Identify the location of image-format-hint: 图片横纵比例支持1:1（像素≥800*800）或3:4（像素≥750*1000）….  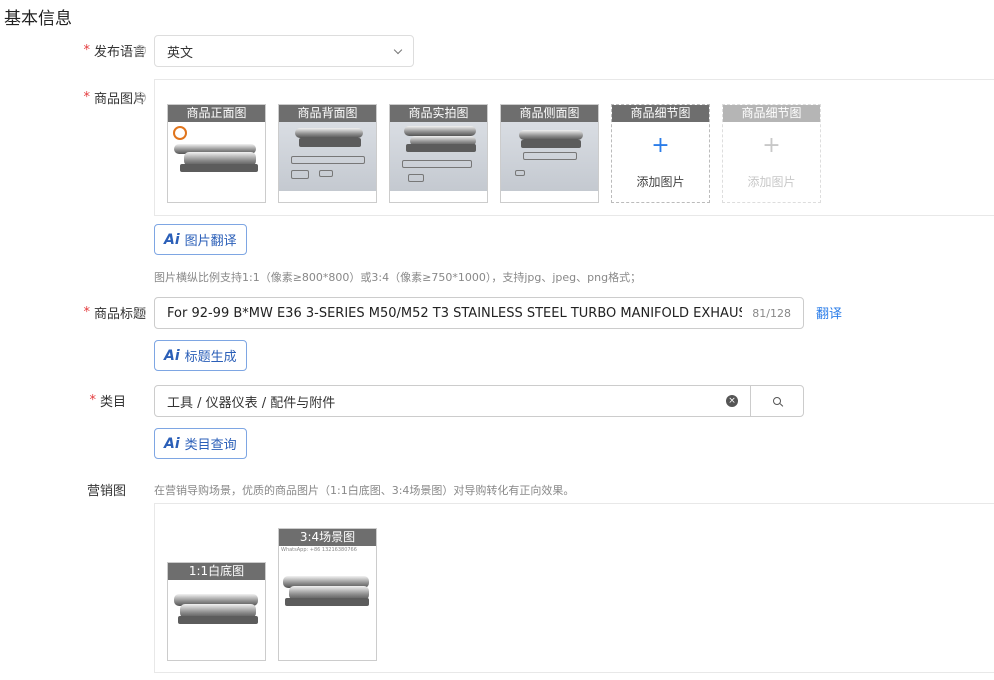
(398, 277).